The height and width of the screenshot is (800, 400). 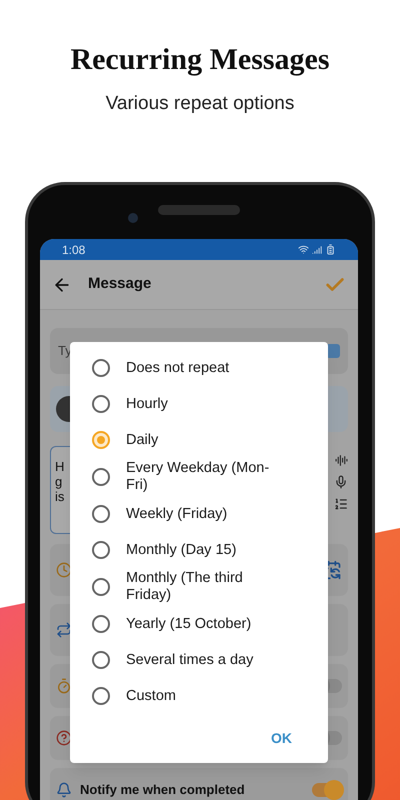 I want to click on clock-icon, so click(x=64, y=570).